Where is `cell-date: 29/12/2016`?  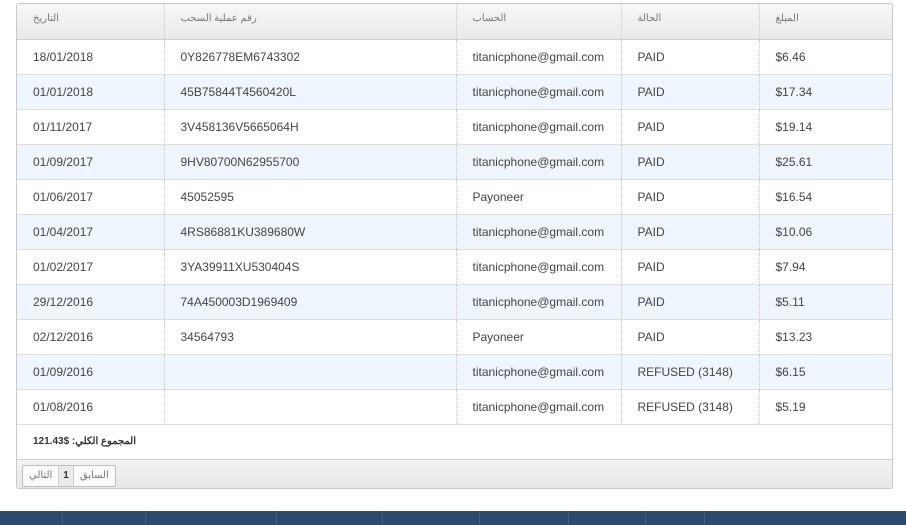
cell-date: 29/12/2016 is located at coordinates (91, 302).